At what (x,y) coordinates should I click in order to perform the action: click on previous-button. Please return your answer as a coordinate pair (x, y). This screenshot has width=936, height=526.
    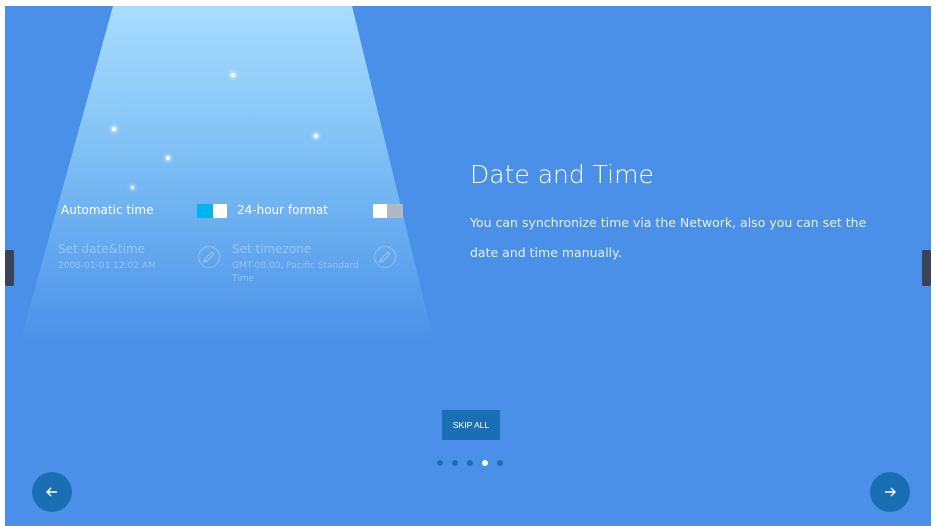
    Looking at the image, I should click on (52, 492).